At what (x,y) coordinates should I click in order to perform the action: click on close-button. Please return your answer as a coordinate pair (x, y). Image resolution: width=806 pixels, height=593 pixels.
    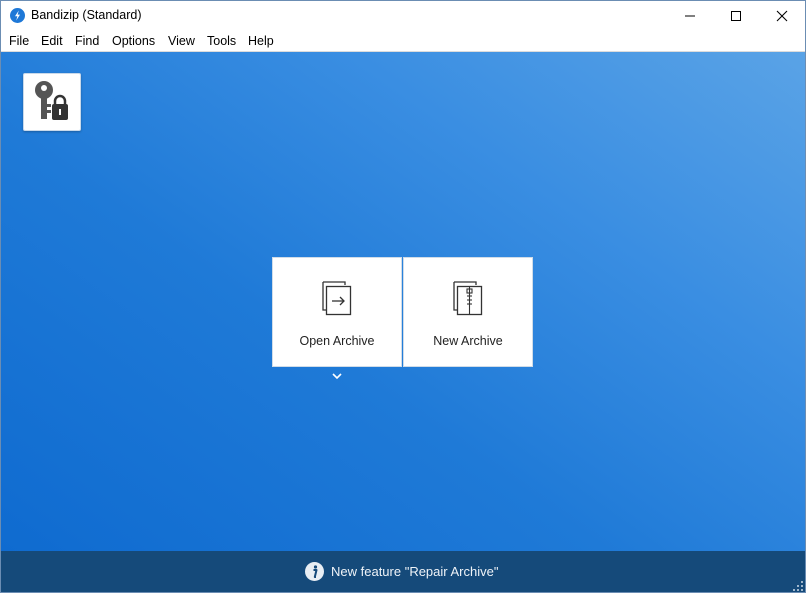
    Looking at the image, I should click on (782, 16).